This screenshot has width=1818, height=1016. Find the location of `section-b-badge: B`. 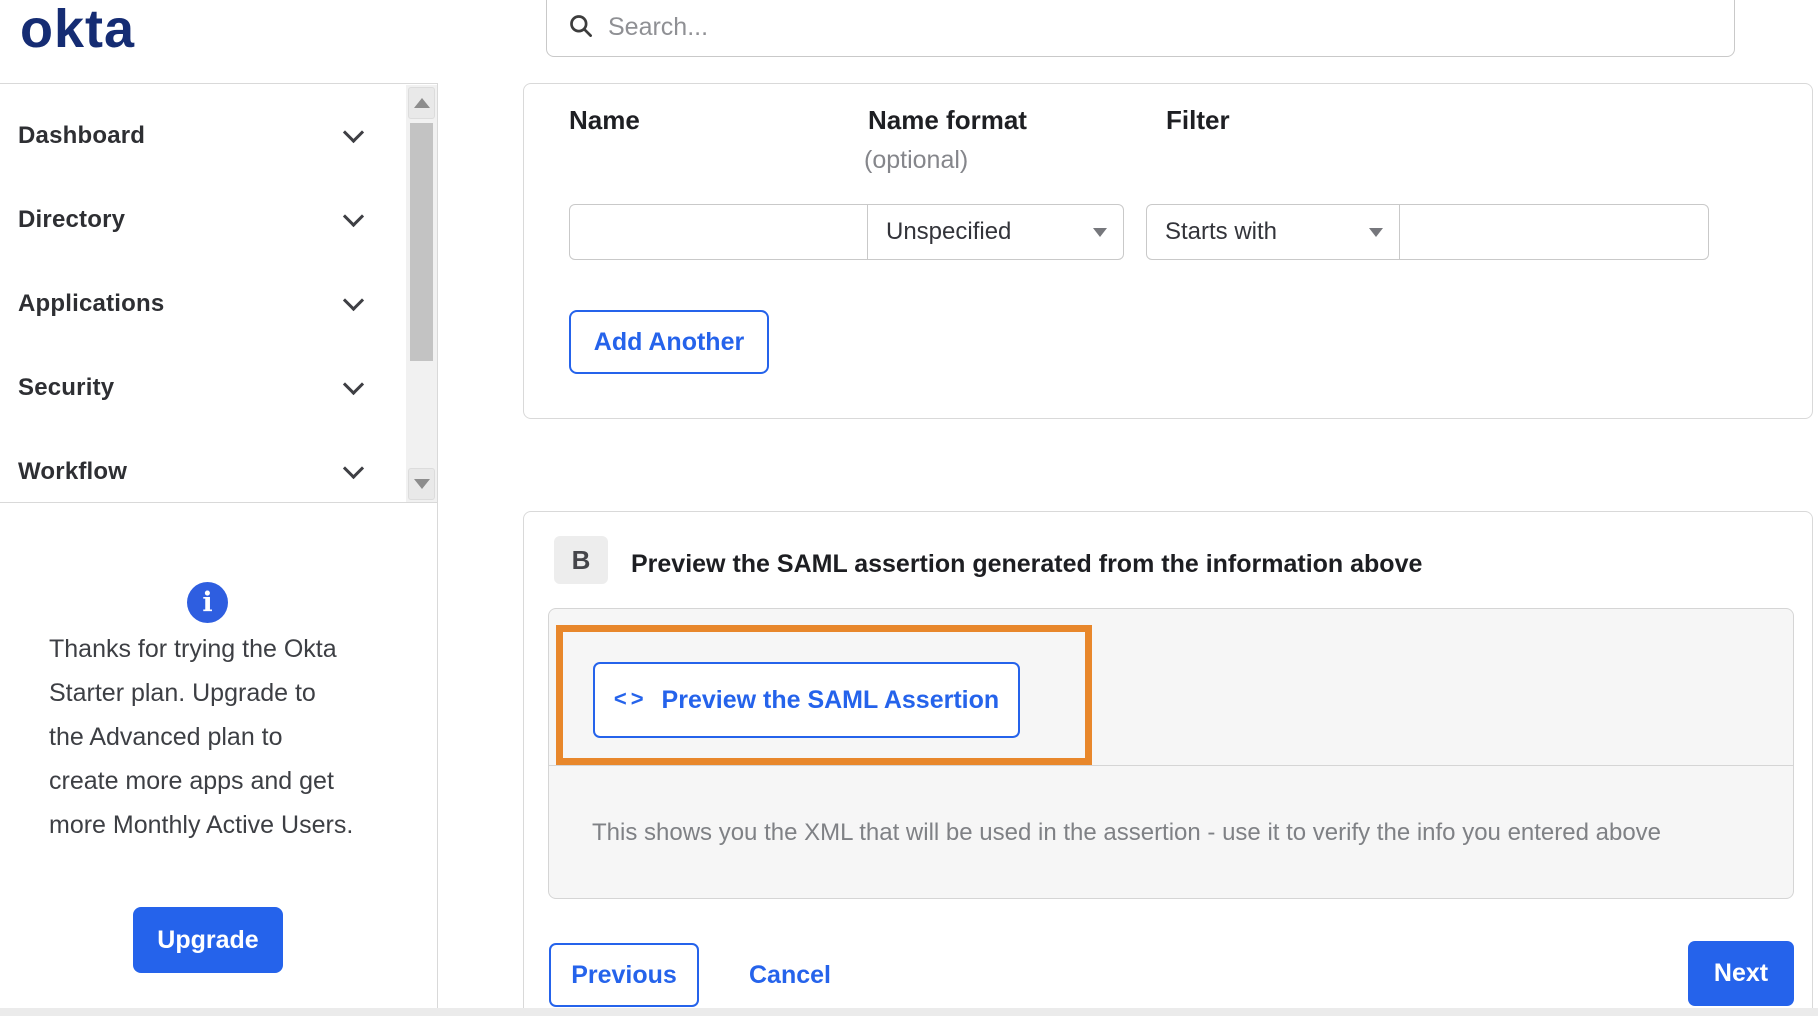

section-b-badge: B is located at coordinates (581, 560).